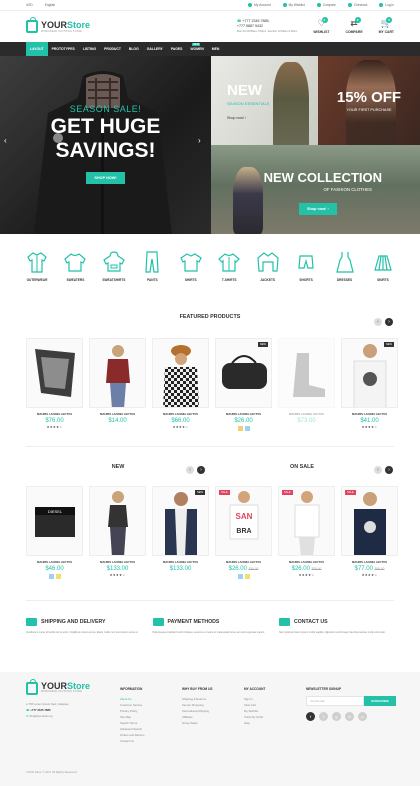  Describe the element at coordinates (349, 716) in the screenshot. I see `linkedin-icon: in` at that location.